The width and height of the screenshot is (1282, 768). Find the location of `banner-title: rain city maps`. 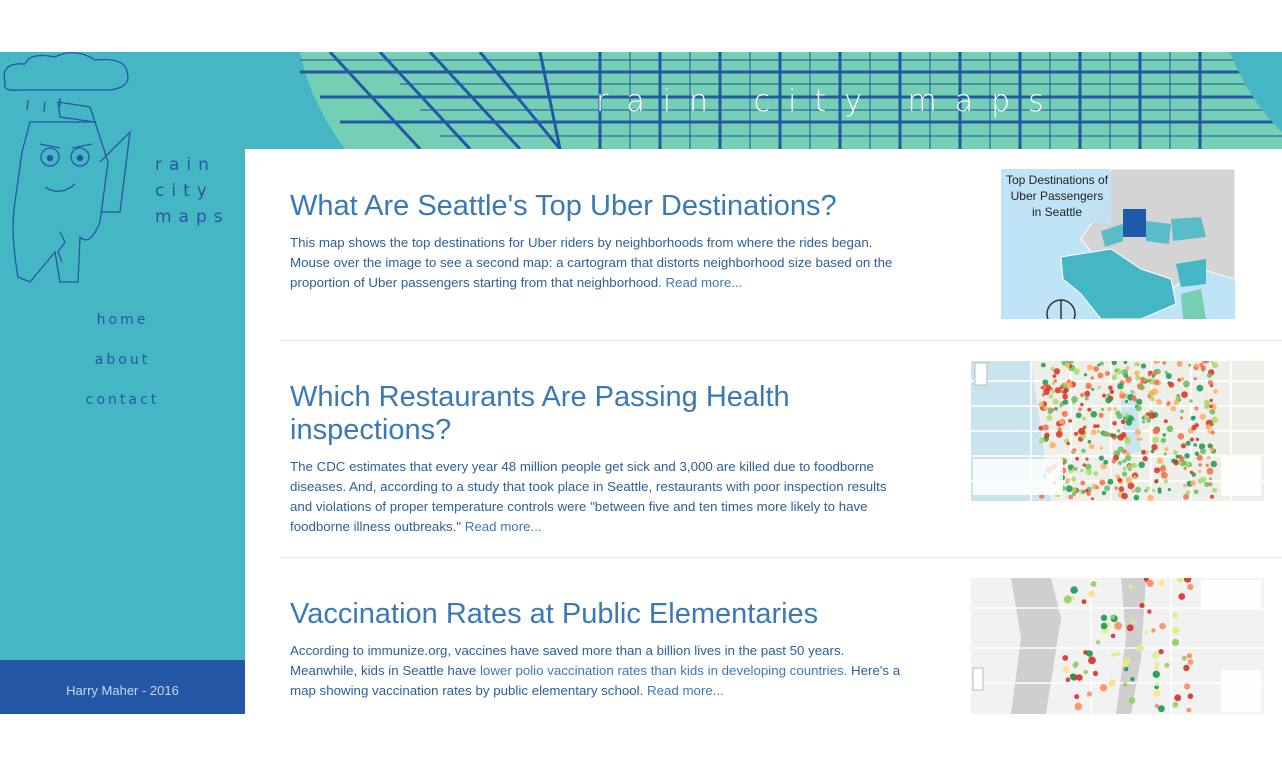

banner-title: rain city maps is located at coordinates (829, 101).